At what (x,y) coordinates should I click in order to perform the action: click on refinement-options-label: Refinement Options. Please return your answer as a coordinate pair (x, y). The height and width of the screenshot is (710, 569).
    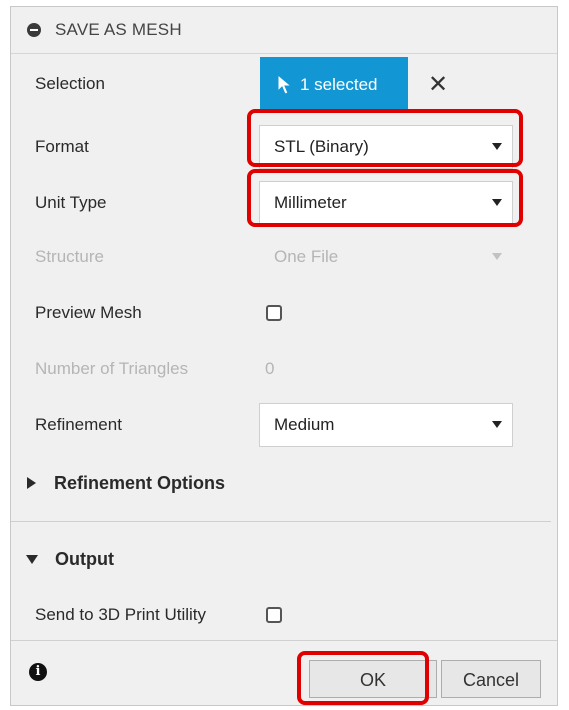
    Looking at the image, I should click on (140, 482).